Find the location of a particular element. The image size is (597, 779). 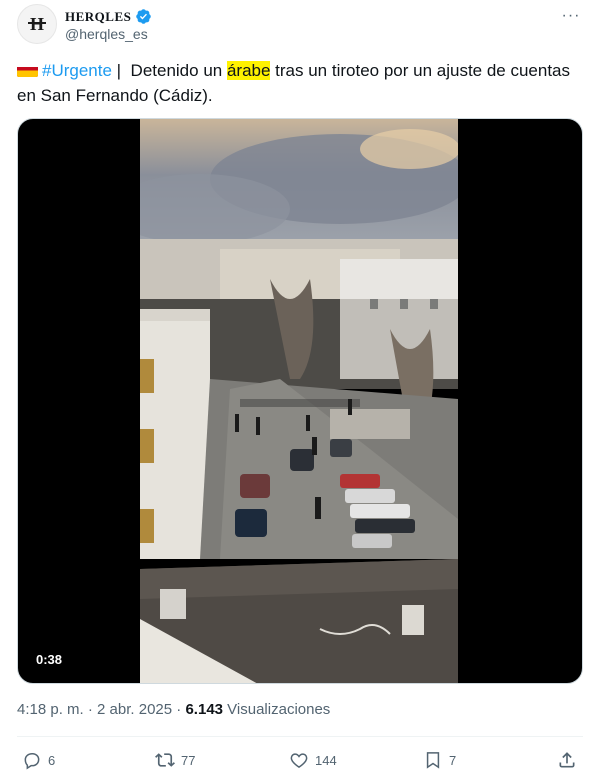

herqles-logo-icon: H is located at coordinates (37, 24).